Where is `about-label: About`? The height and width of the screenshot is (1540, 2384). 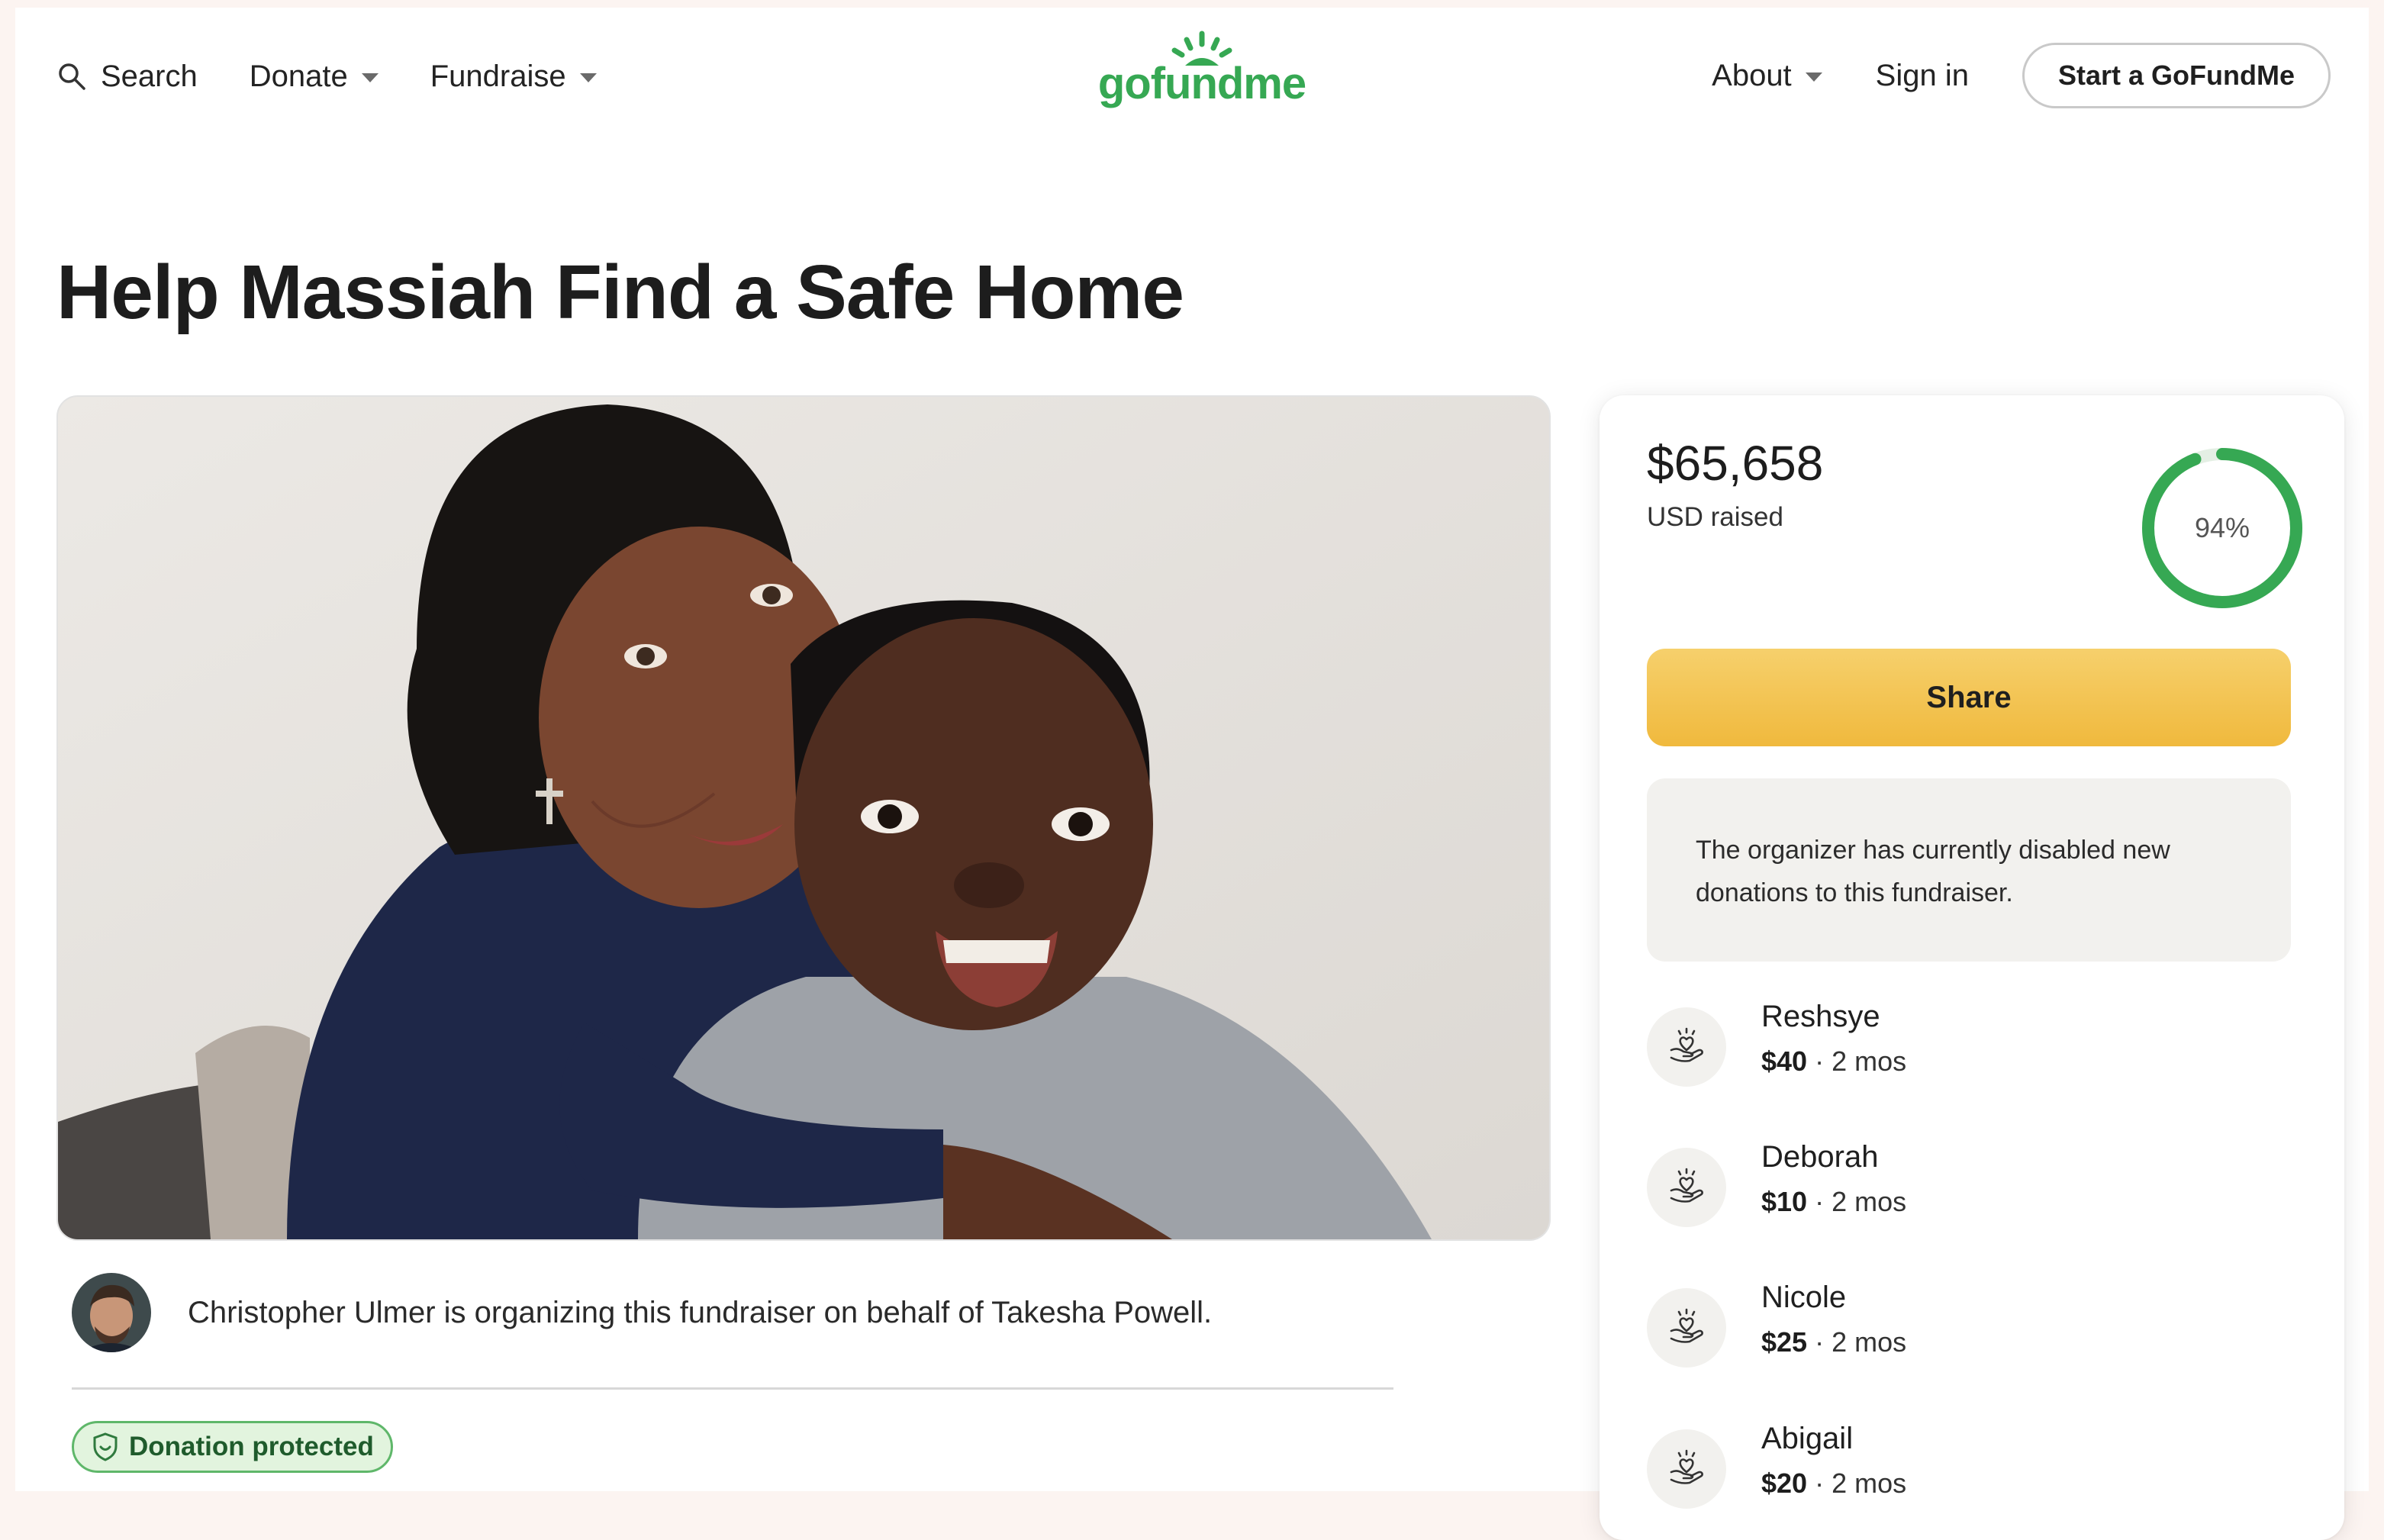
about-label: About is located at coordinates (1752, 75).